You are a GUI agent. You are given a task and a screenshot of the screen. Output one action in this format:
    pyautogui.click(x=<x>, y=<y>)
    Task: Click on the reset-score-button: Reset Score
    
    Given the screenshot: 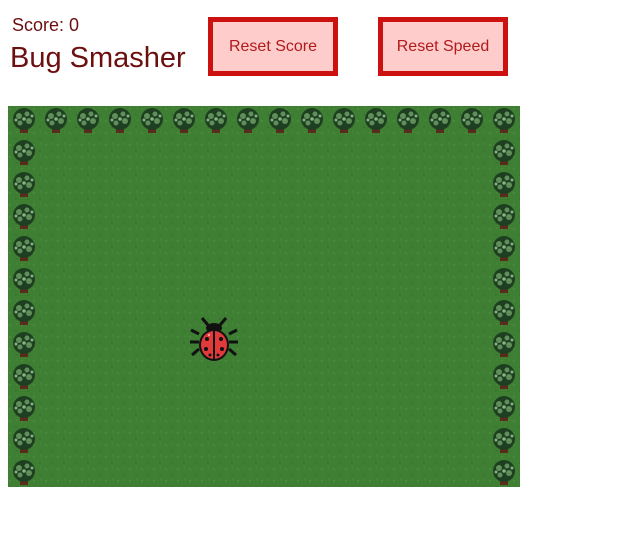 What is the action you would take?
    pyautogui.click(x=273, y=46)
    